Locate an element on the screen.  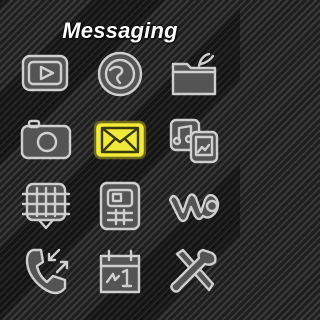
menu-item-calendar is located at coordinates (120, 272).